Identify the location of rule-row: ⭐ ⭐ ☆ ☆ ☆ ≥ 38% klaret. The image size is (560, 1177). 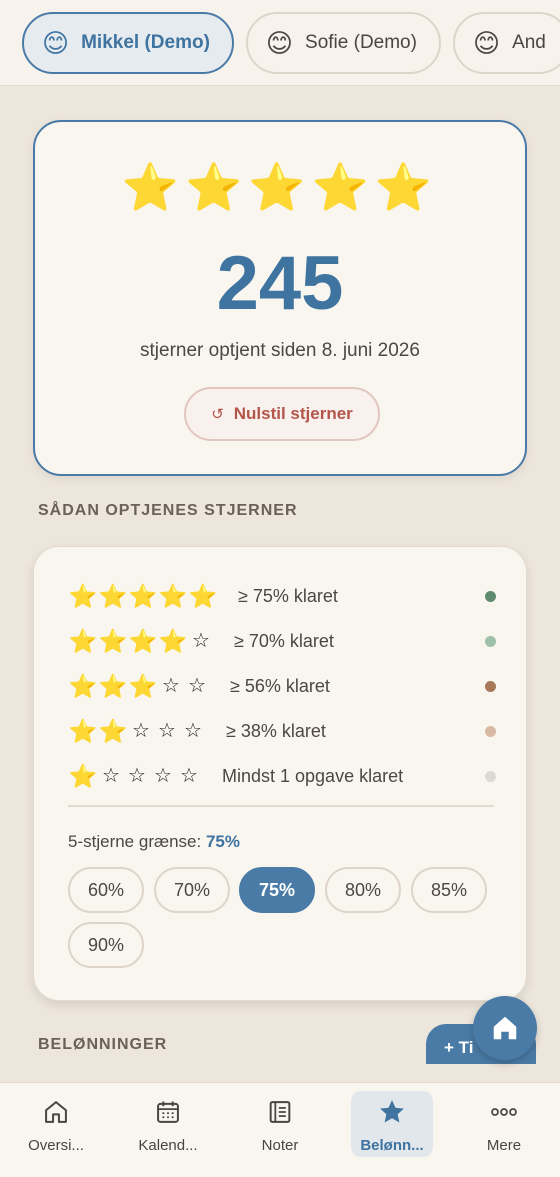
(282, 731).